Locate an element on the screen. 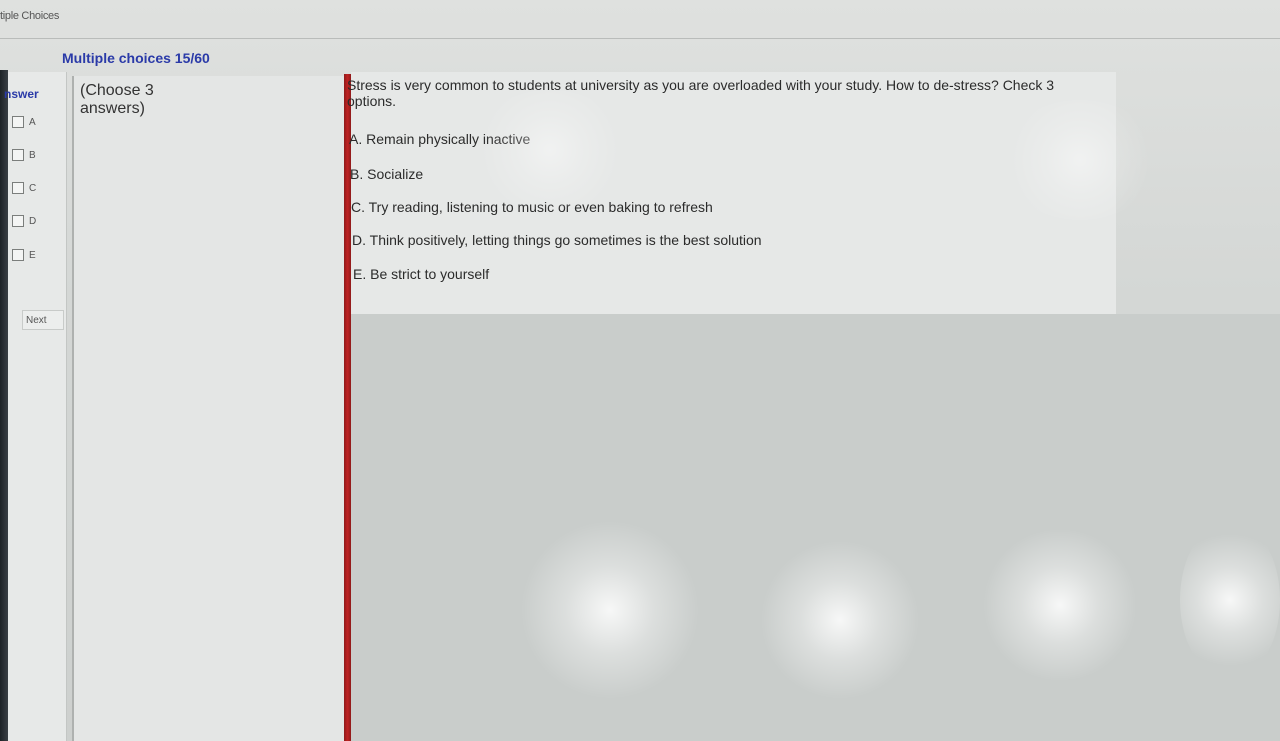 This screenshot has height=741, width=1280. answer-option-c: C is located at coordinates (24, 188).